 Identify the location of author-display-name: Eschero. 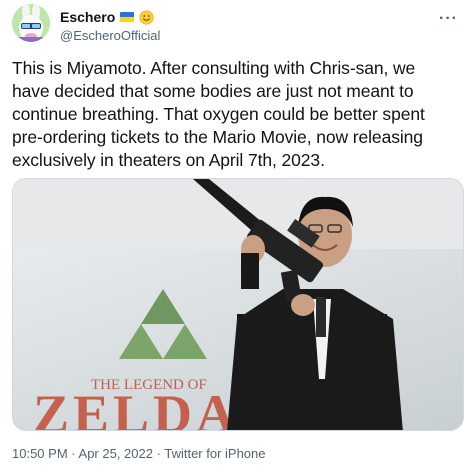
(87, 17).